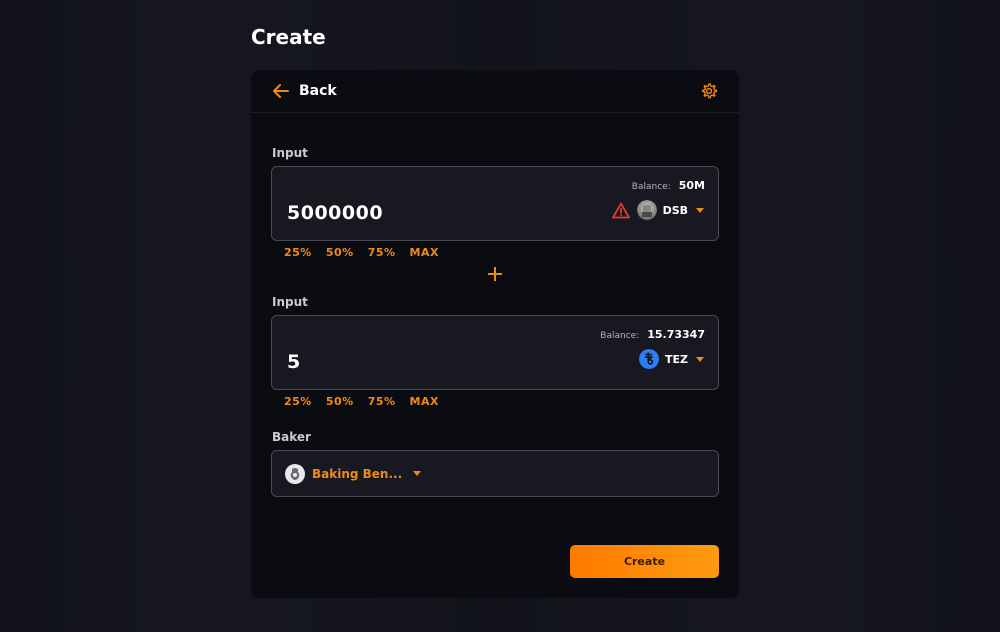 The height and width of the screenshot is (632, 1000). I want to click on input1-percent-row: 25% 50% 75% MAX, so click(368, 252).